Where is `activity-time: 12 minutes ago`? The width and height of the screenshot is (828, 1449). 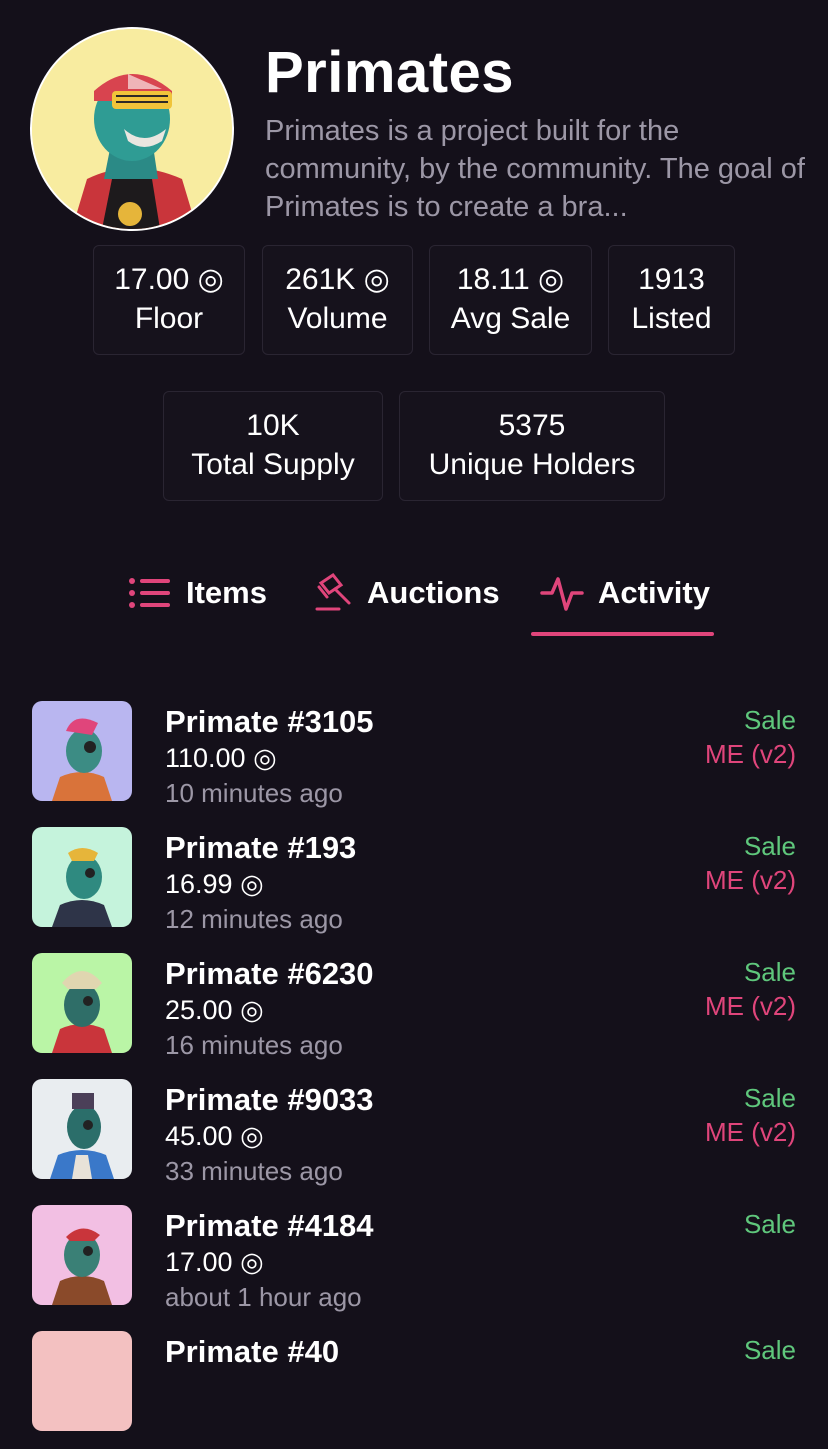
activity-time: 12 minutes ago is located at coordinates (254, 919).